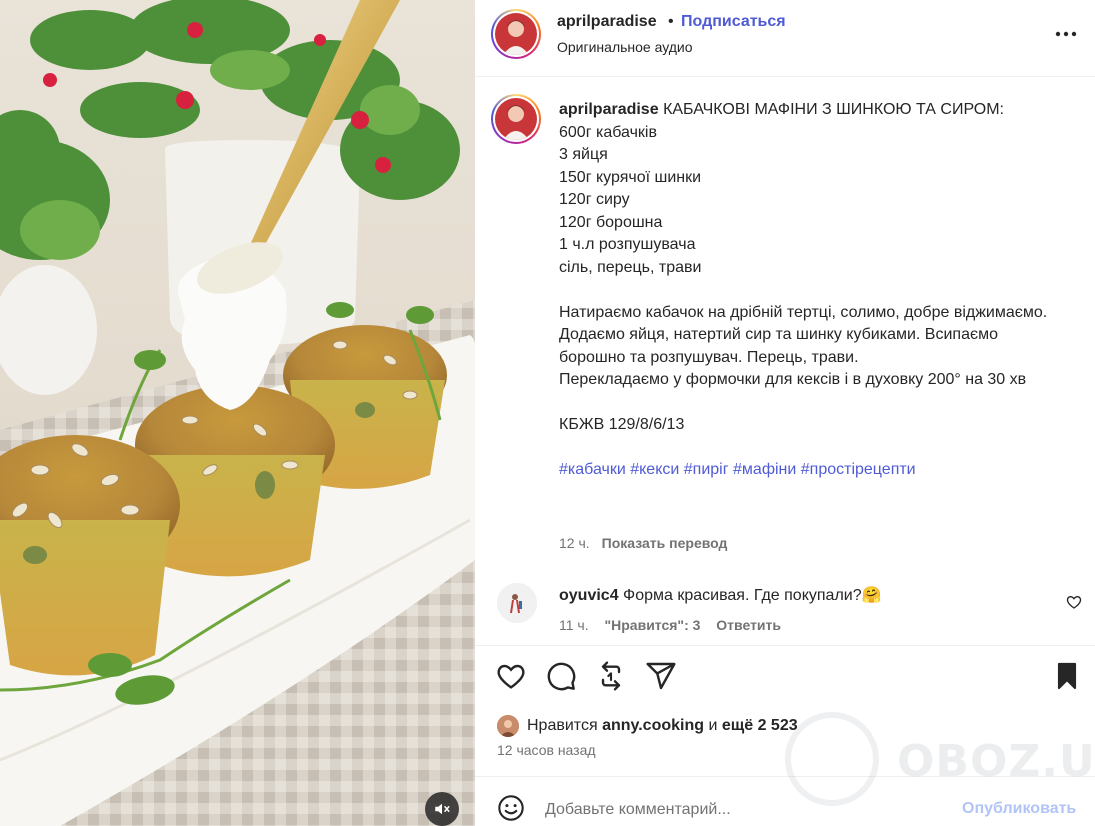 The image size is (1095, 826). What do you see at coordinates (832, 759) in the screenshot?
I see `watermark-globe-icon` at bounding box center [832, 759].